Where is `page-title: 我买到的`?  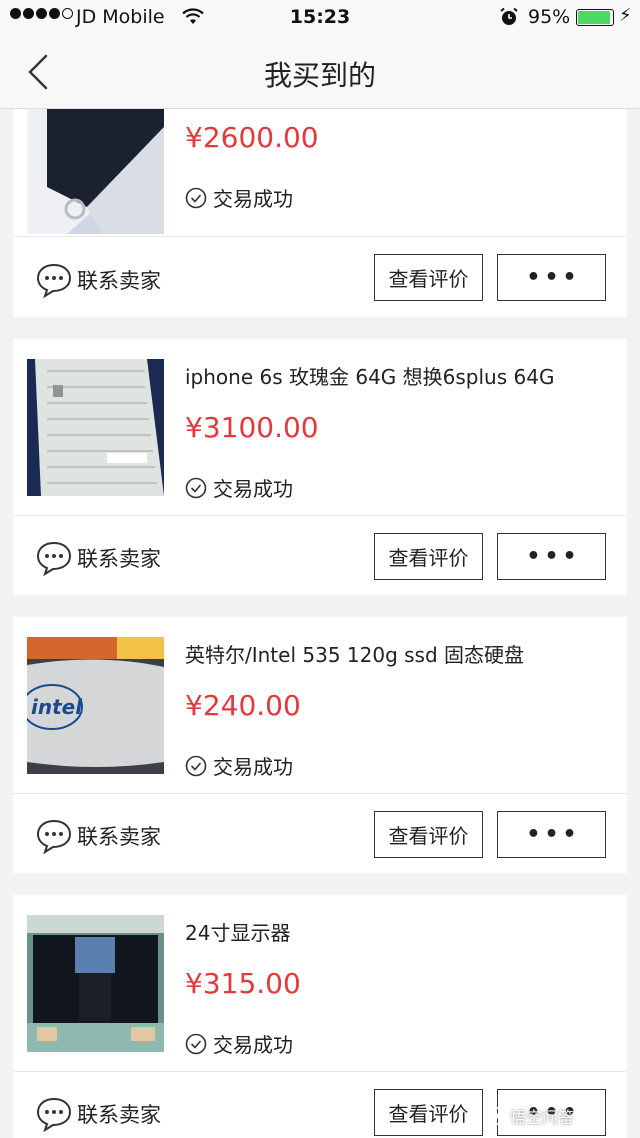 page-title: 我买到的 is located at coordinates (319, 75).